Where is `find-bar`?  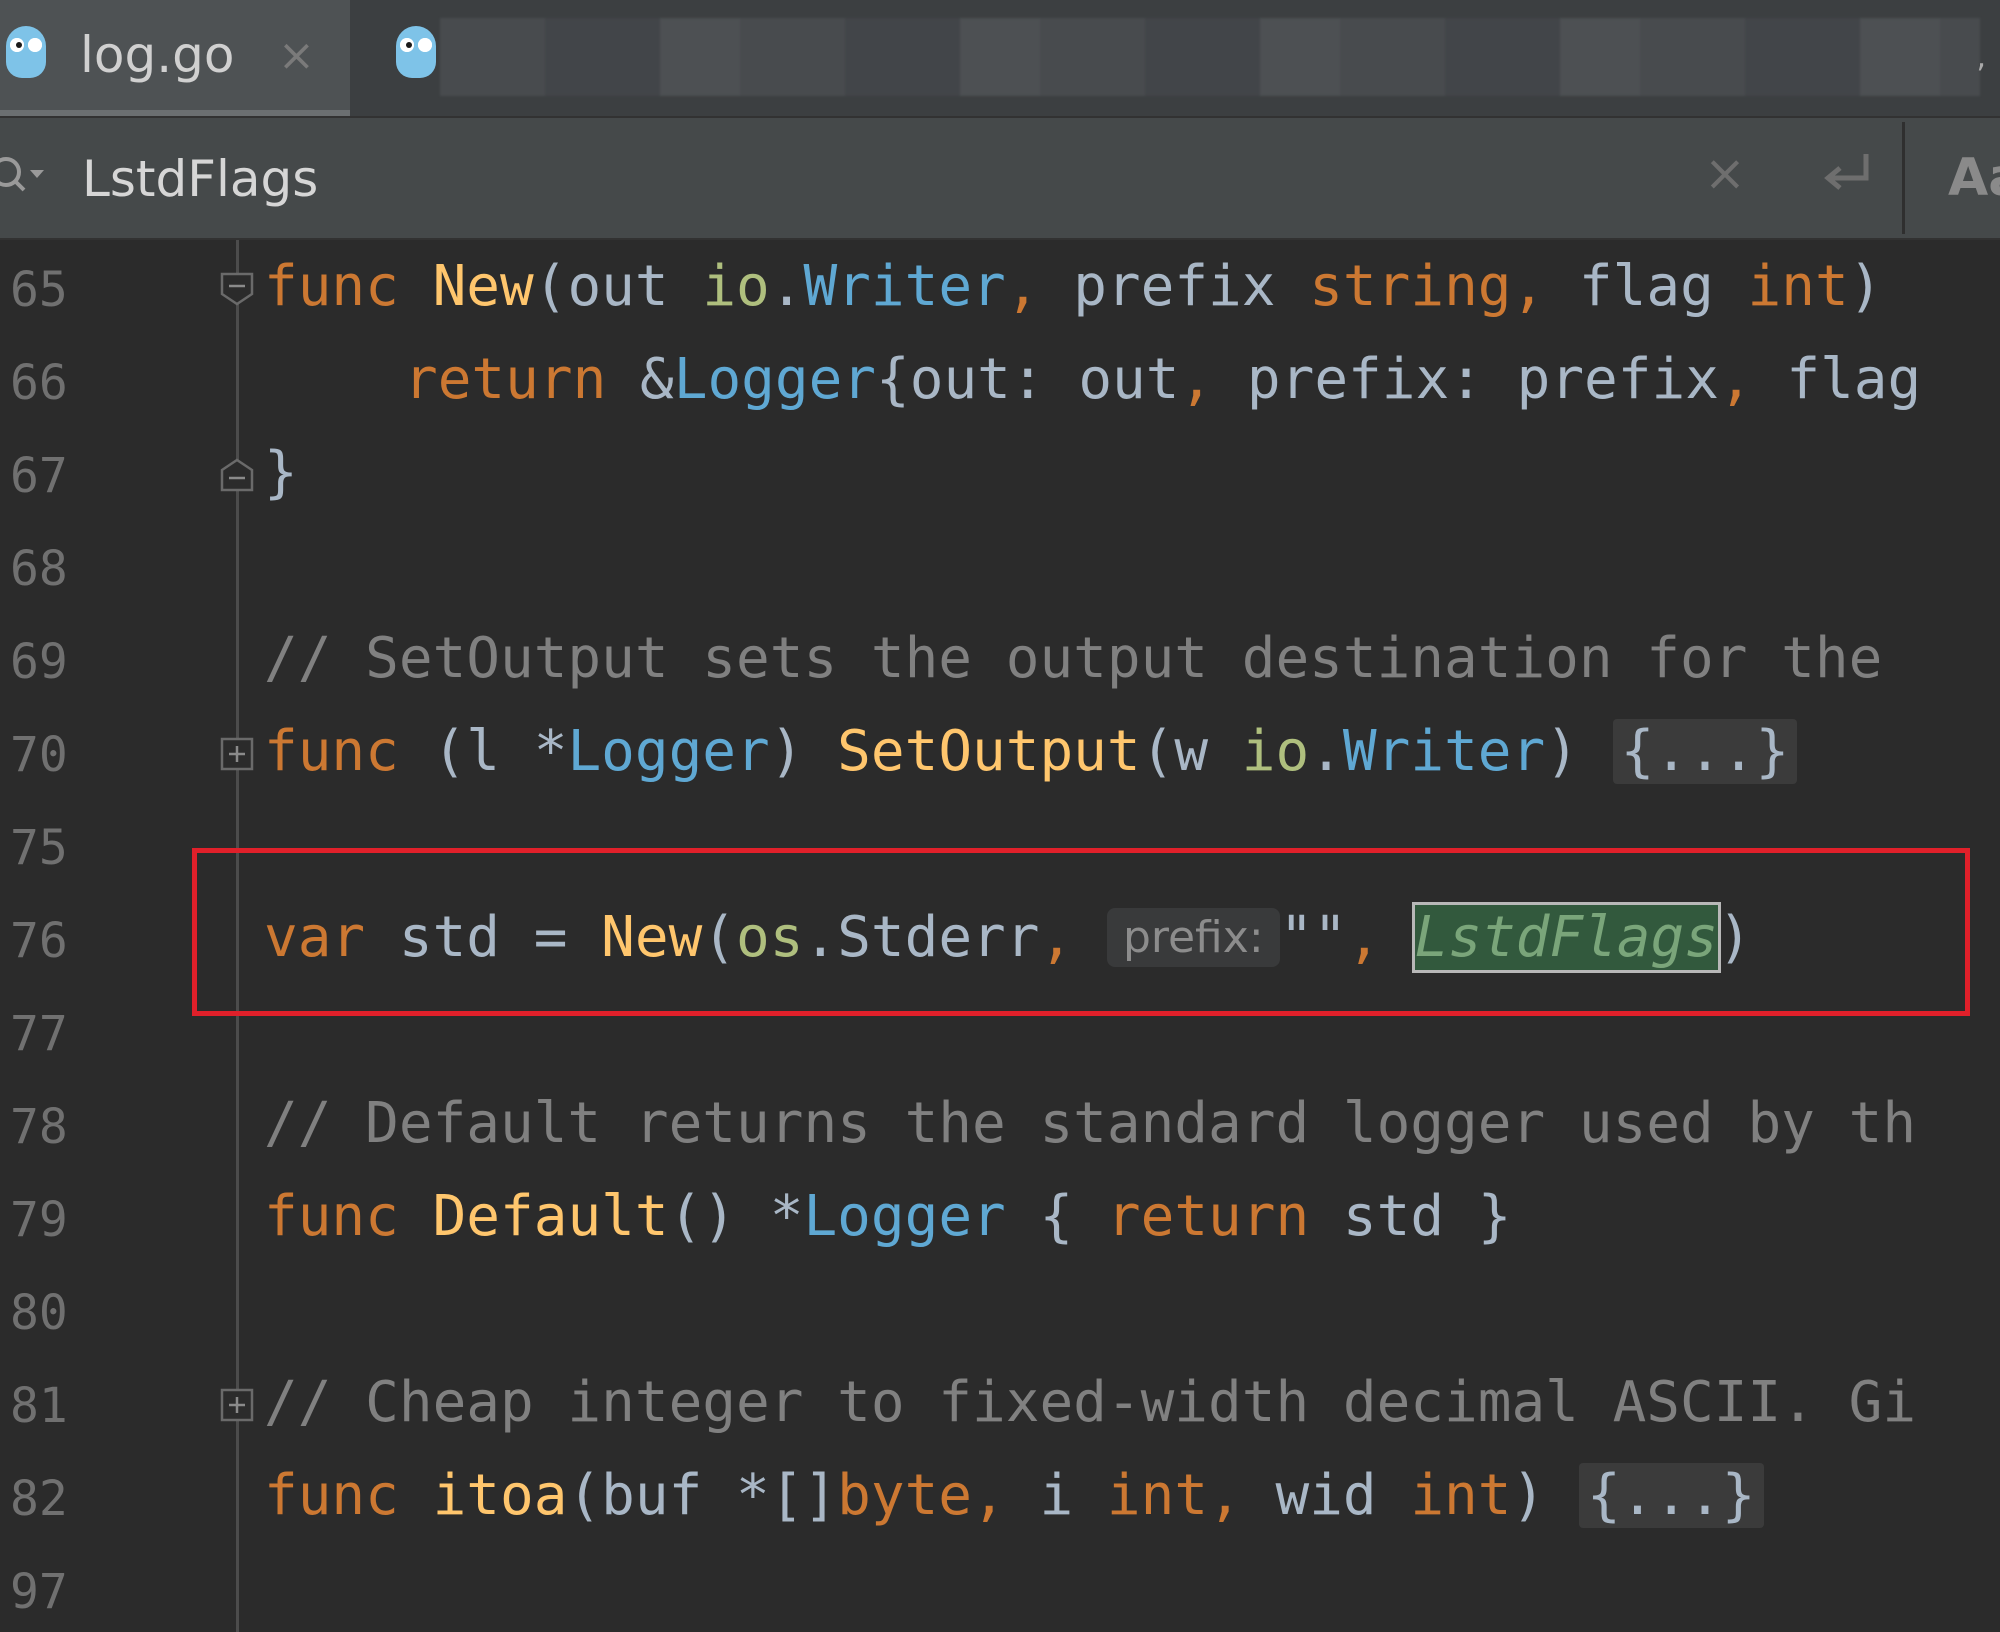 find-bar is located at coordinates (1000, 179).